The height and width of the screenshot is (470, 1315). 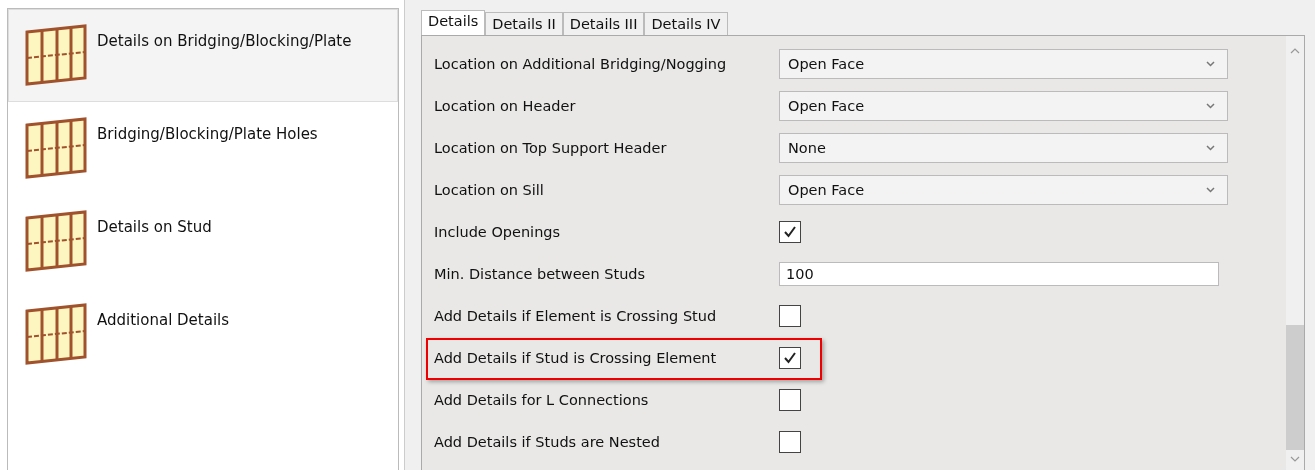 What do you see at coordinates (999, 274) in the screenshot?
I see `input-field: 100` at bounding box center [999, 274].